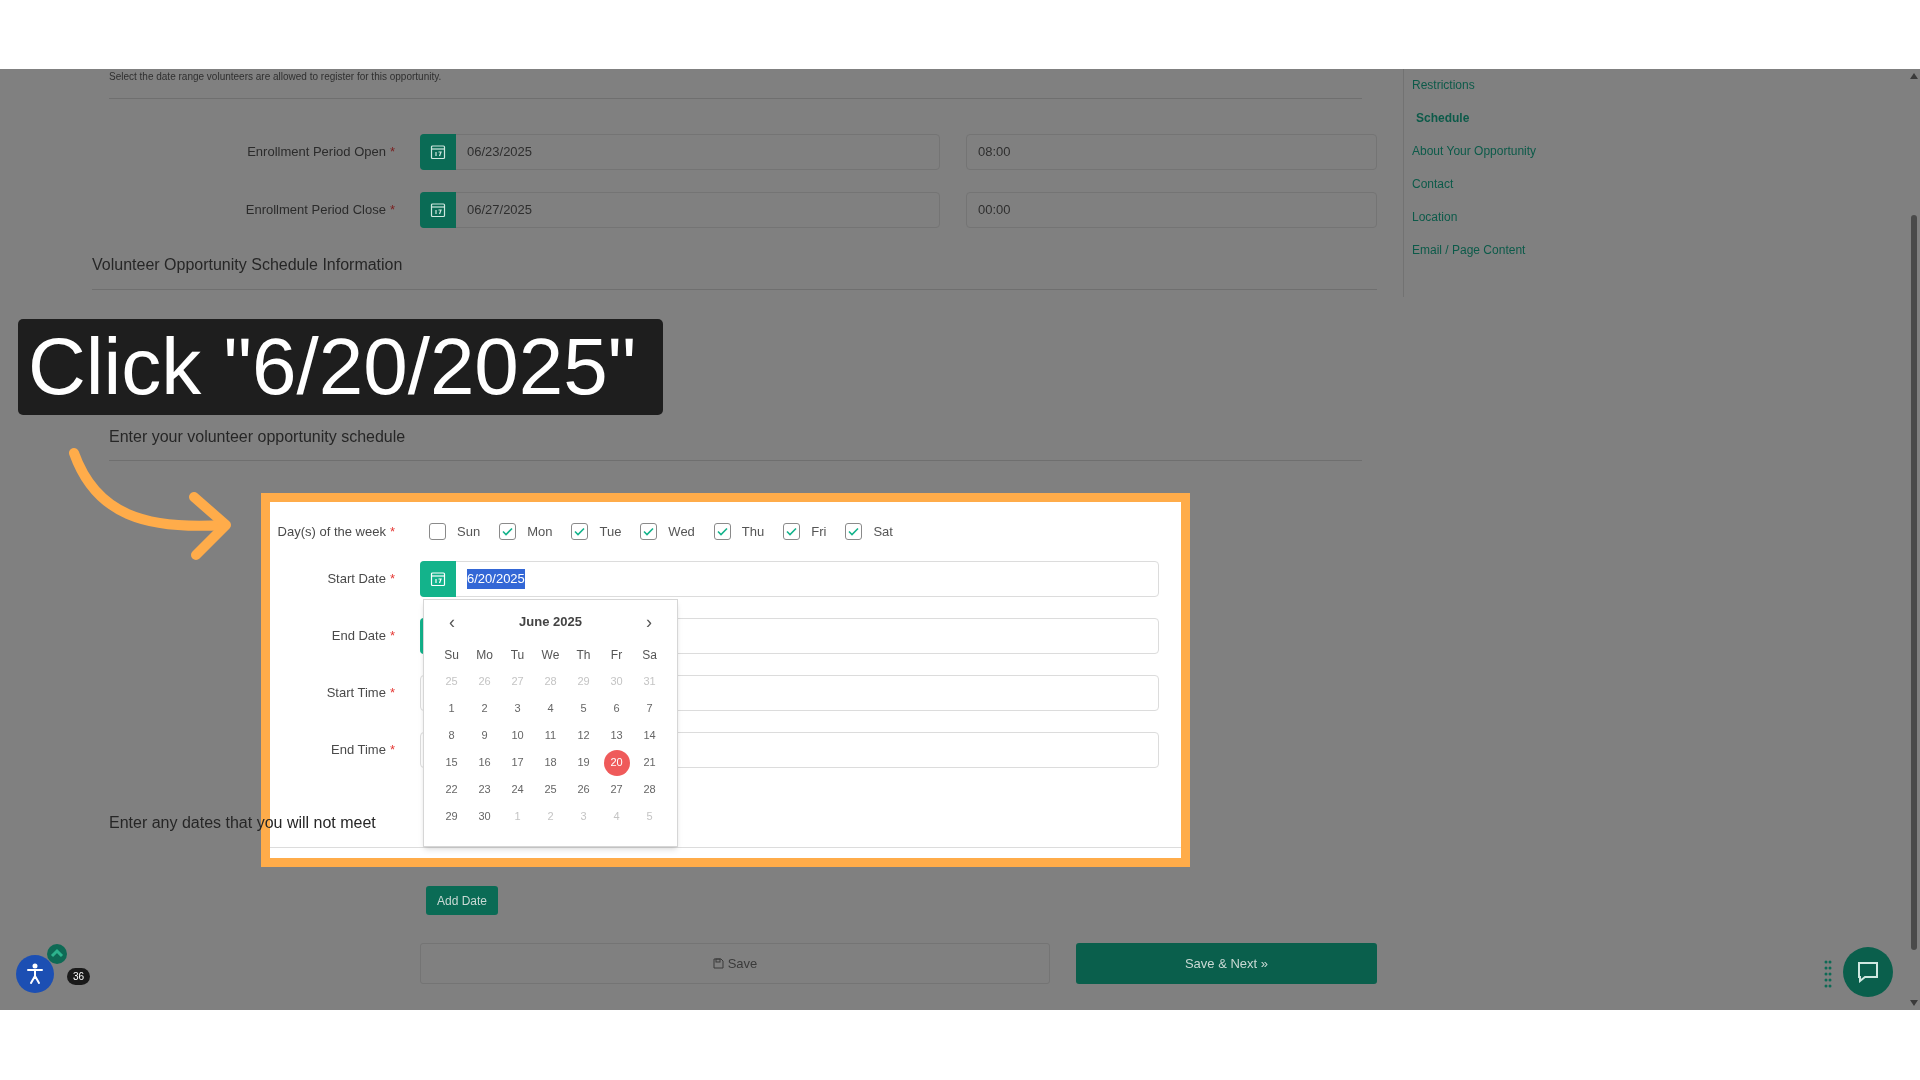 The image size is (1920, 1080). Describe the element at coordinates (583, 762) in the screenshot. I see `calendar-day: 19` at that location.